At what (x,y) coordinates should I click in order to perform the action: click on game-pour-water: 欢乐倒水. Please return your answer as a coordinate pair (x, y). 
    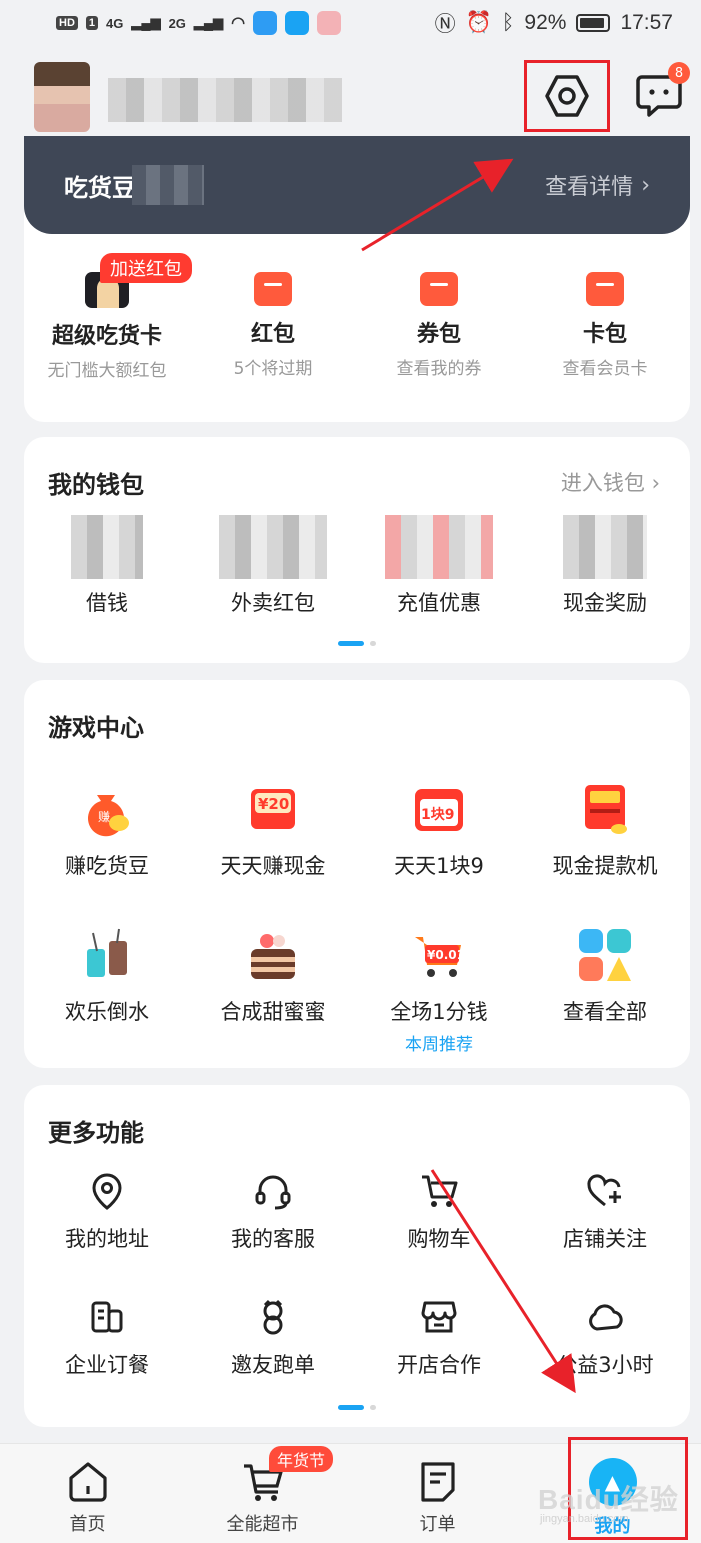
    Looking at the image, I should click on (107, 990).